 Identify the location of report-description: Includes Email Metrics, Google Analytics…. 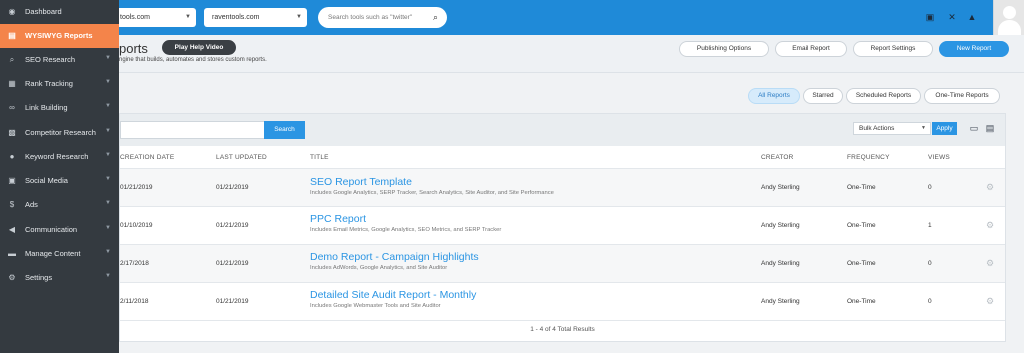
(406, 230).